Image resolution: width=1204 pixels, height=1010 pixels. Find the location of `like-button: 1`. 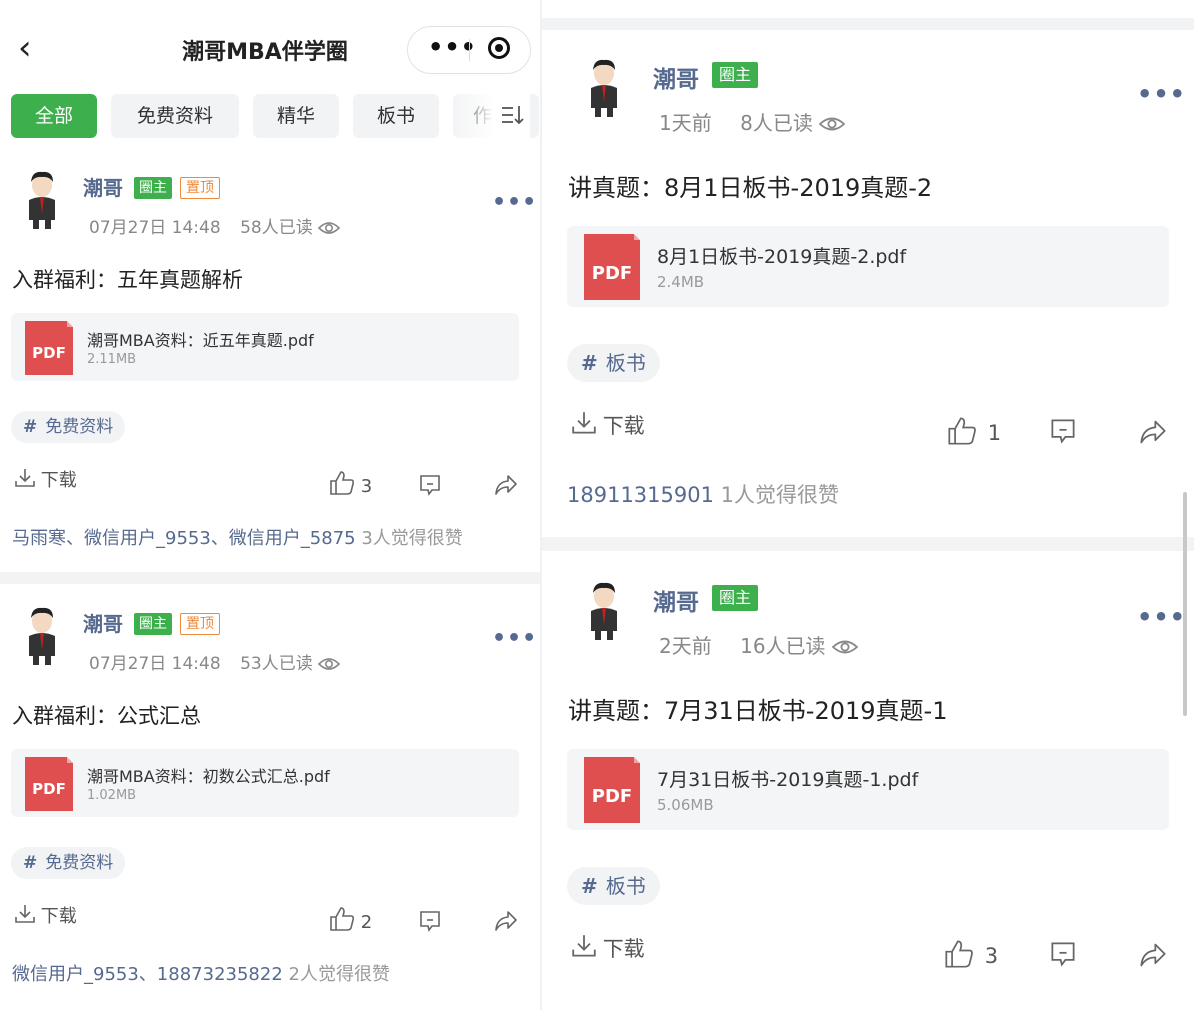

like-button: 1 is located at coordinates (974, 431).